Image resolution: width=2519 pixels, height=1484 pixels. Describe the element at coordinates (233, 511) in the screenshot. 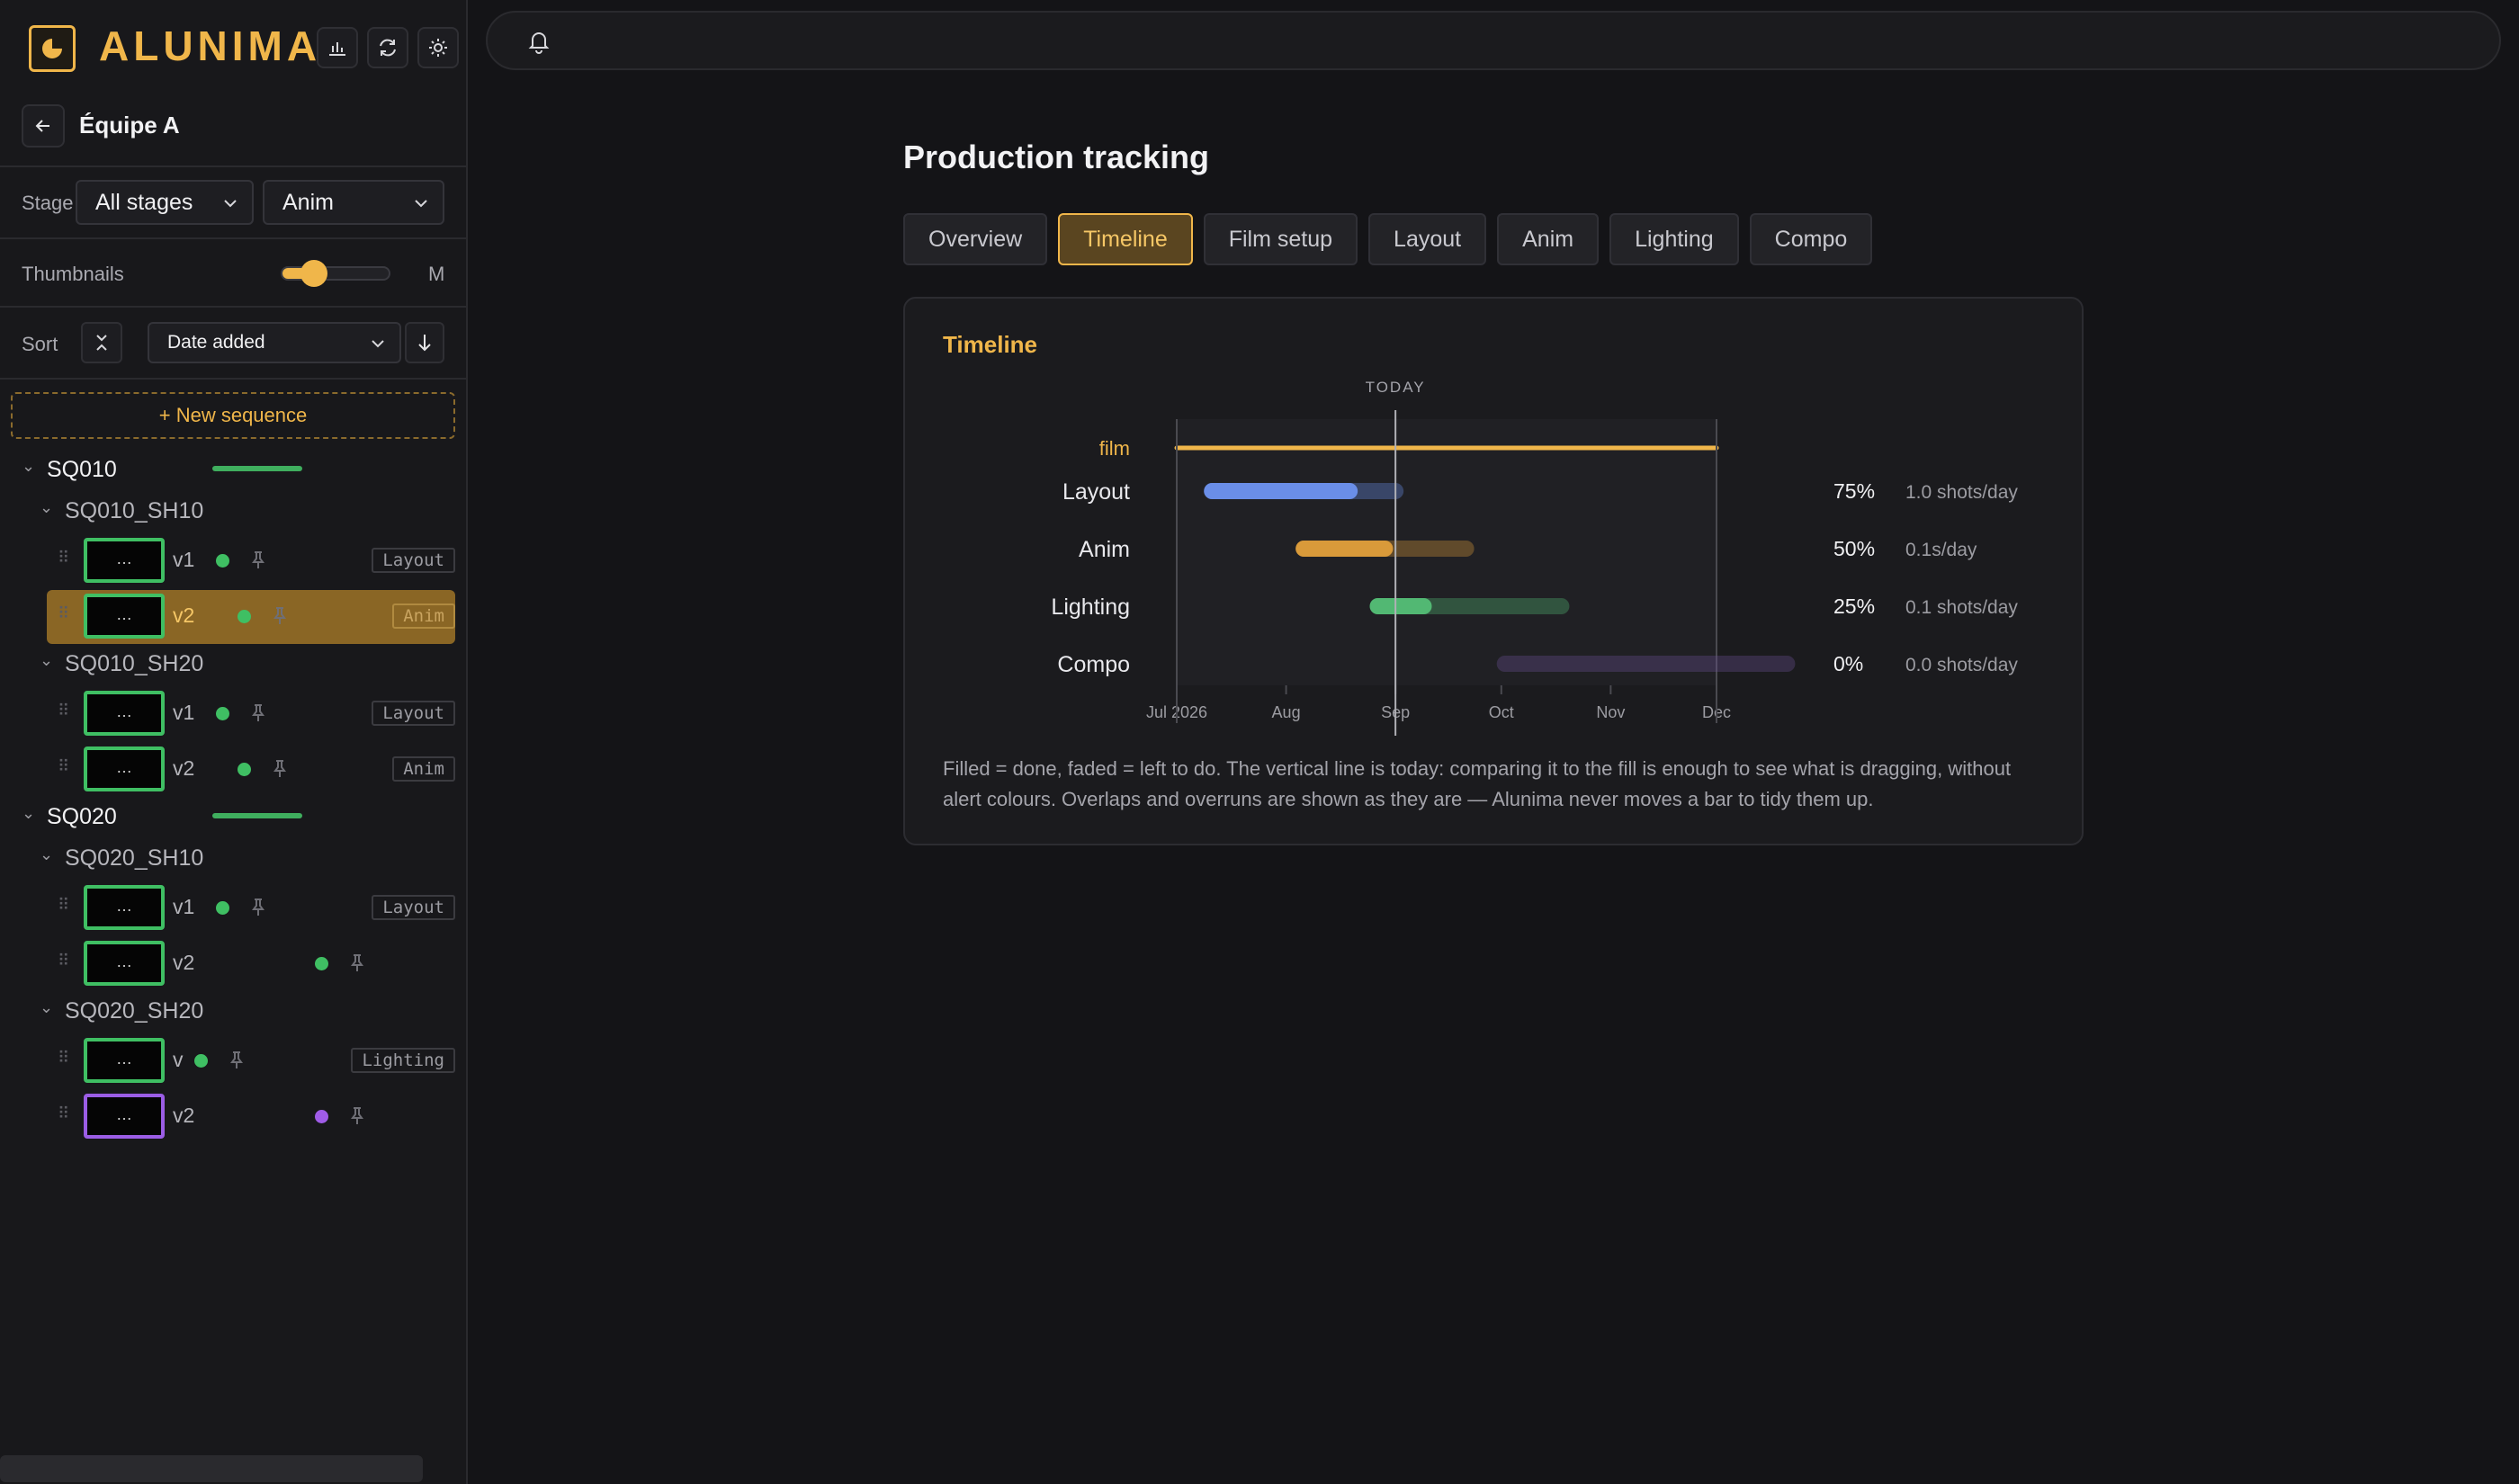

I see `shot-row: ⌄ SQ010_SH10` at that location.